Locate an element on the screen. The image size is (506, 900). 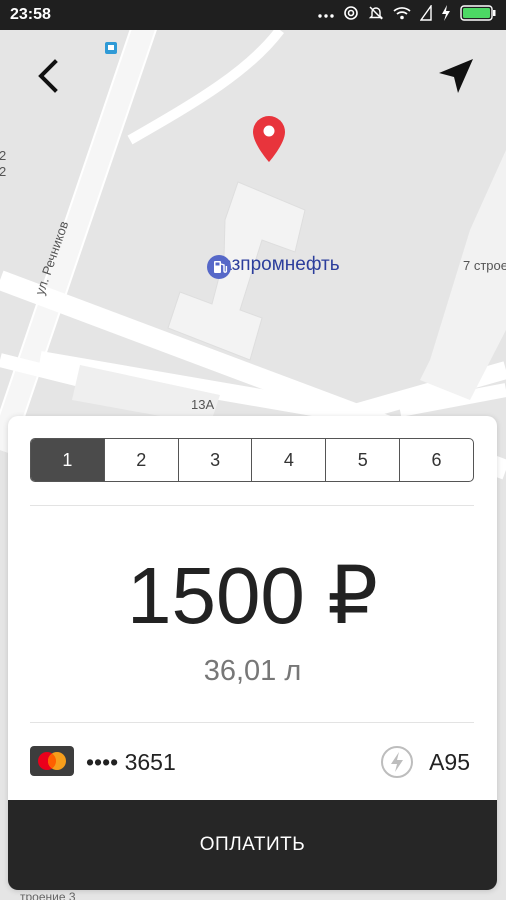
map-bottom-label: троение 3 is located at coordinates (48, 895).